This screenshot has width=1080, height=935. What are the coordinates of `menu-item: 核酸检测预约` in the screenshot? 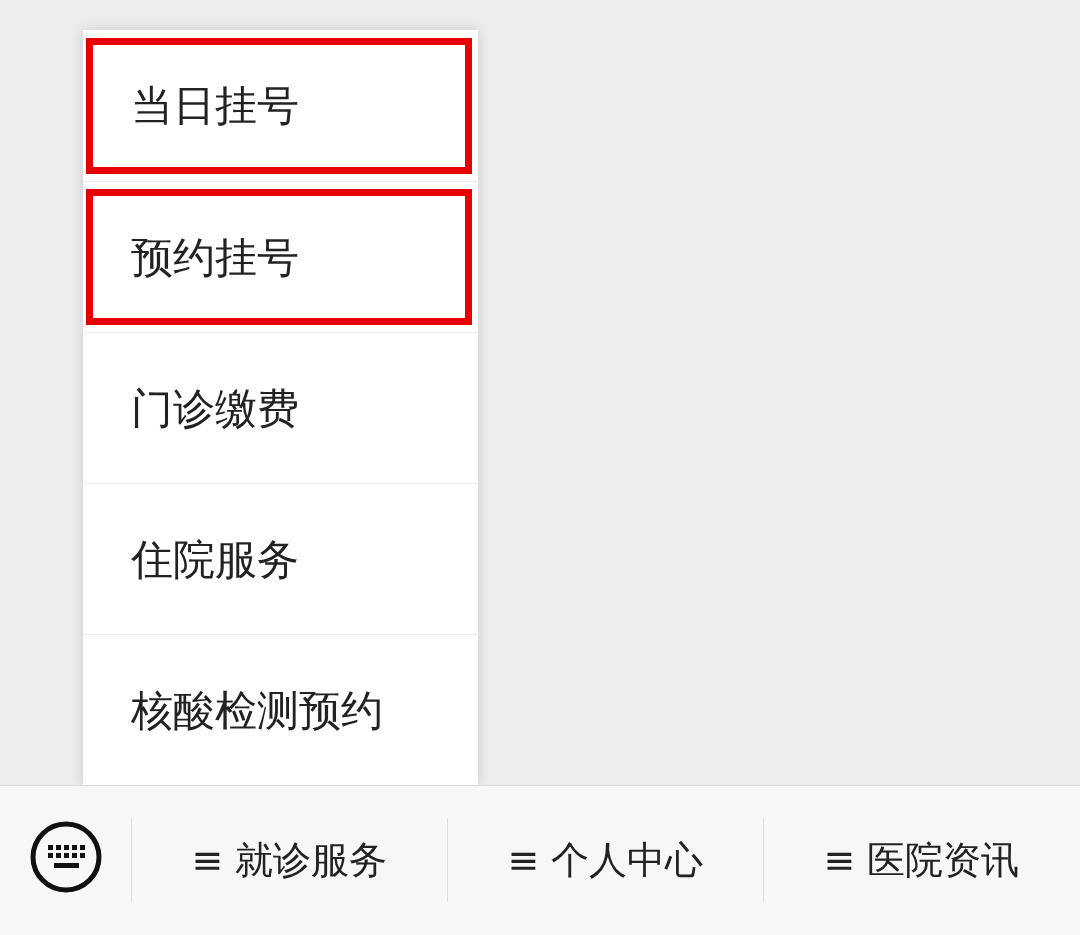 It's located at (279, 710).